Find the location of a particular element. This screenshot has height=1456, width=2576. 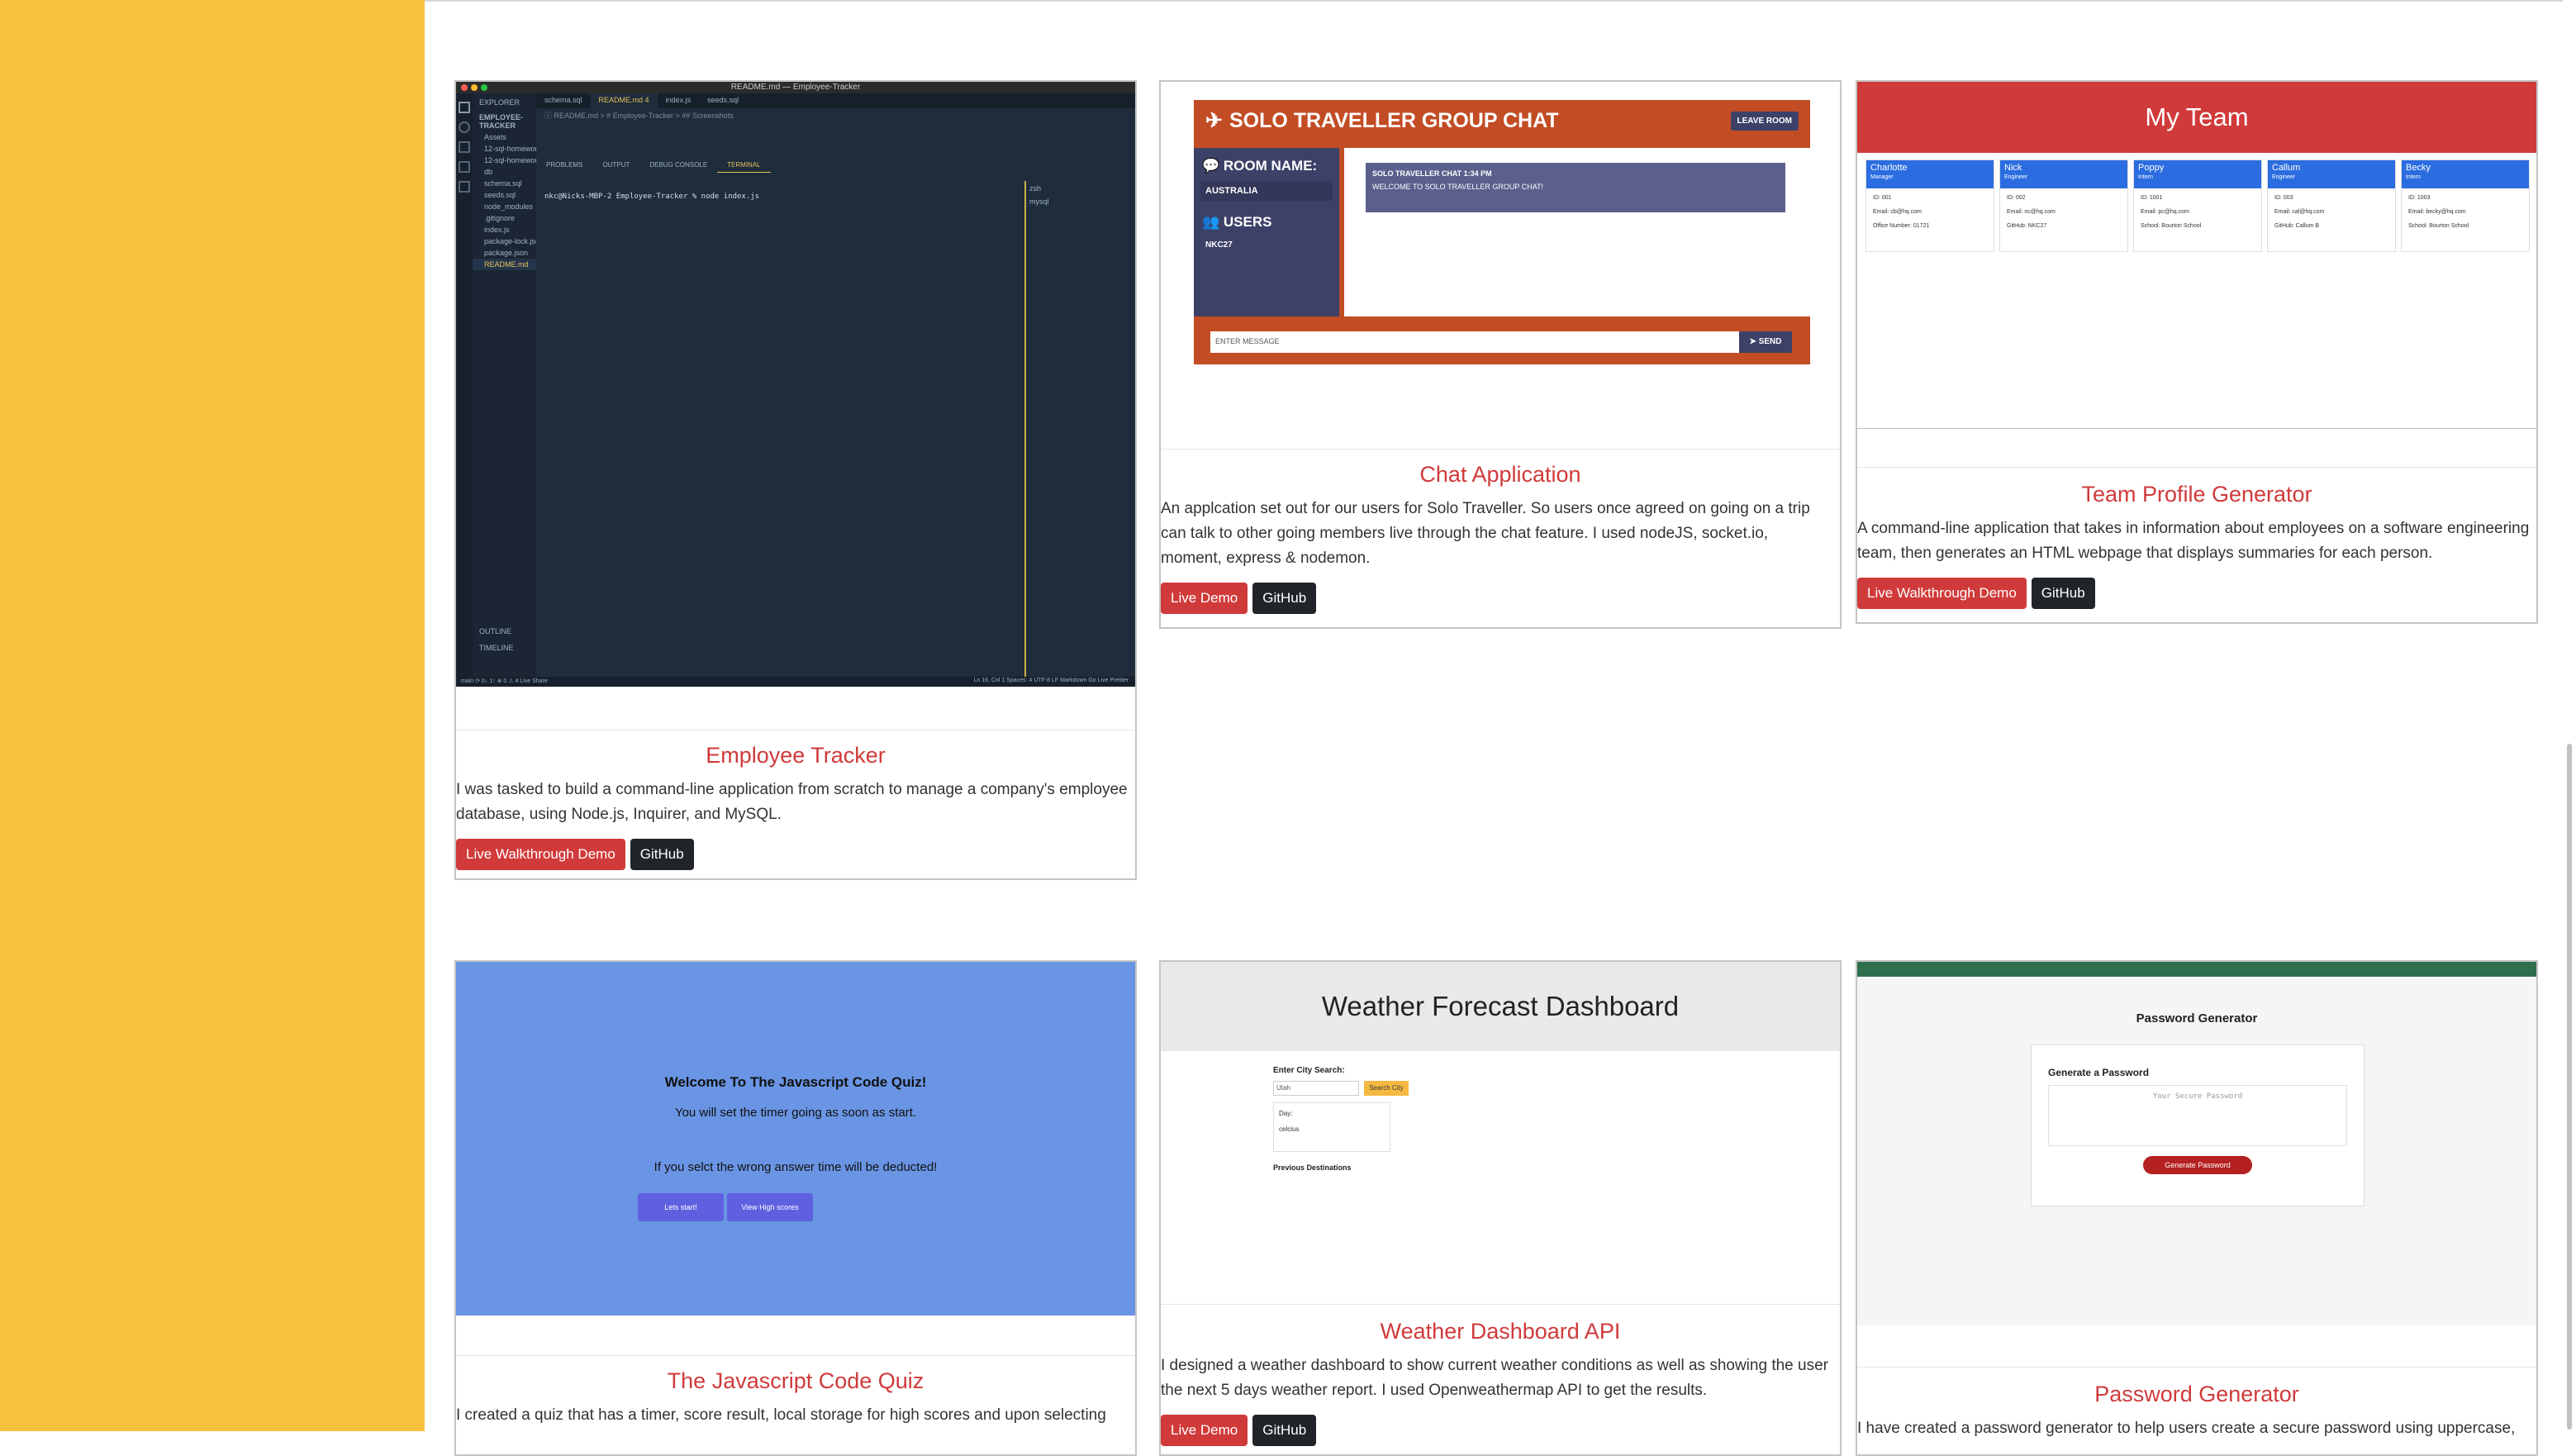

member-extra: School: Bourton School is located at coordinates (2171, 226).